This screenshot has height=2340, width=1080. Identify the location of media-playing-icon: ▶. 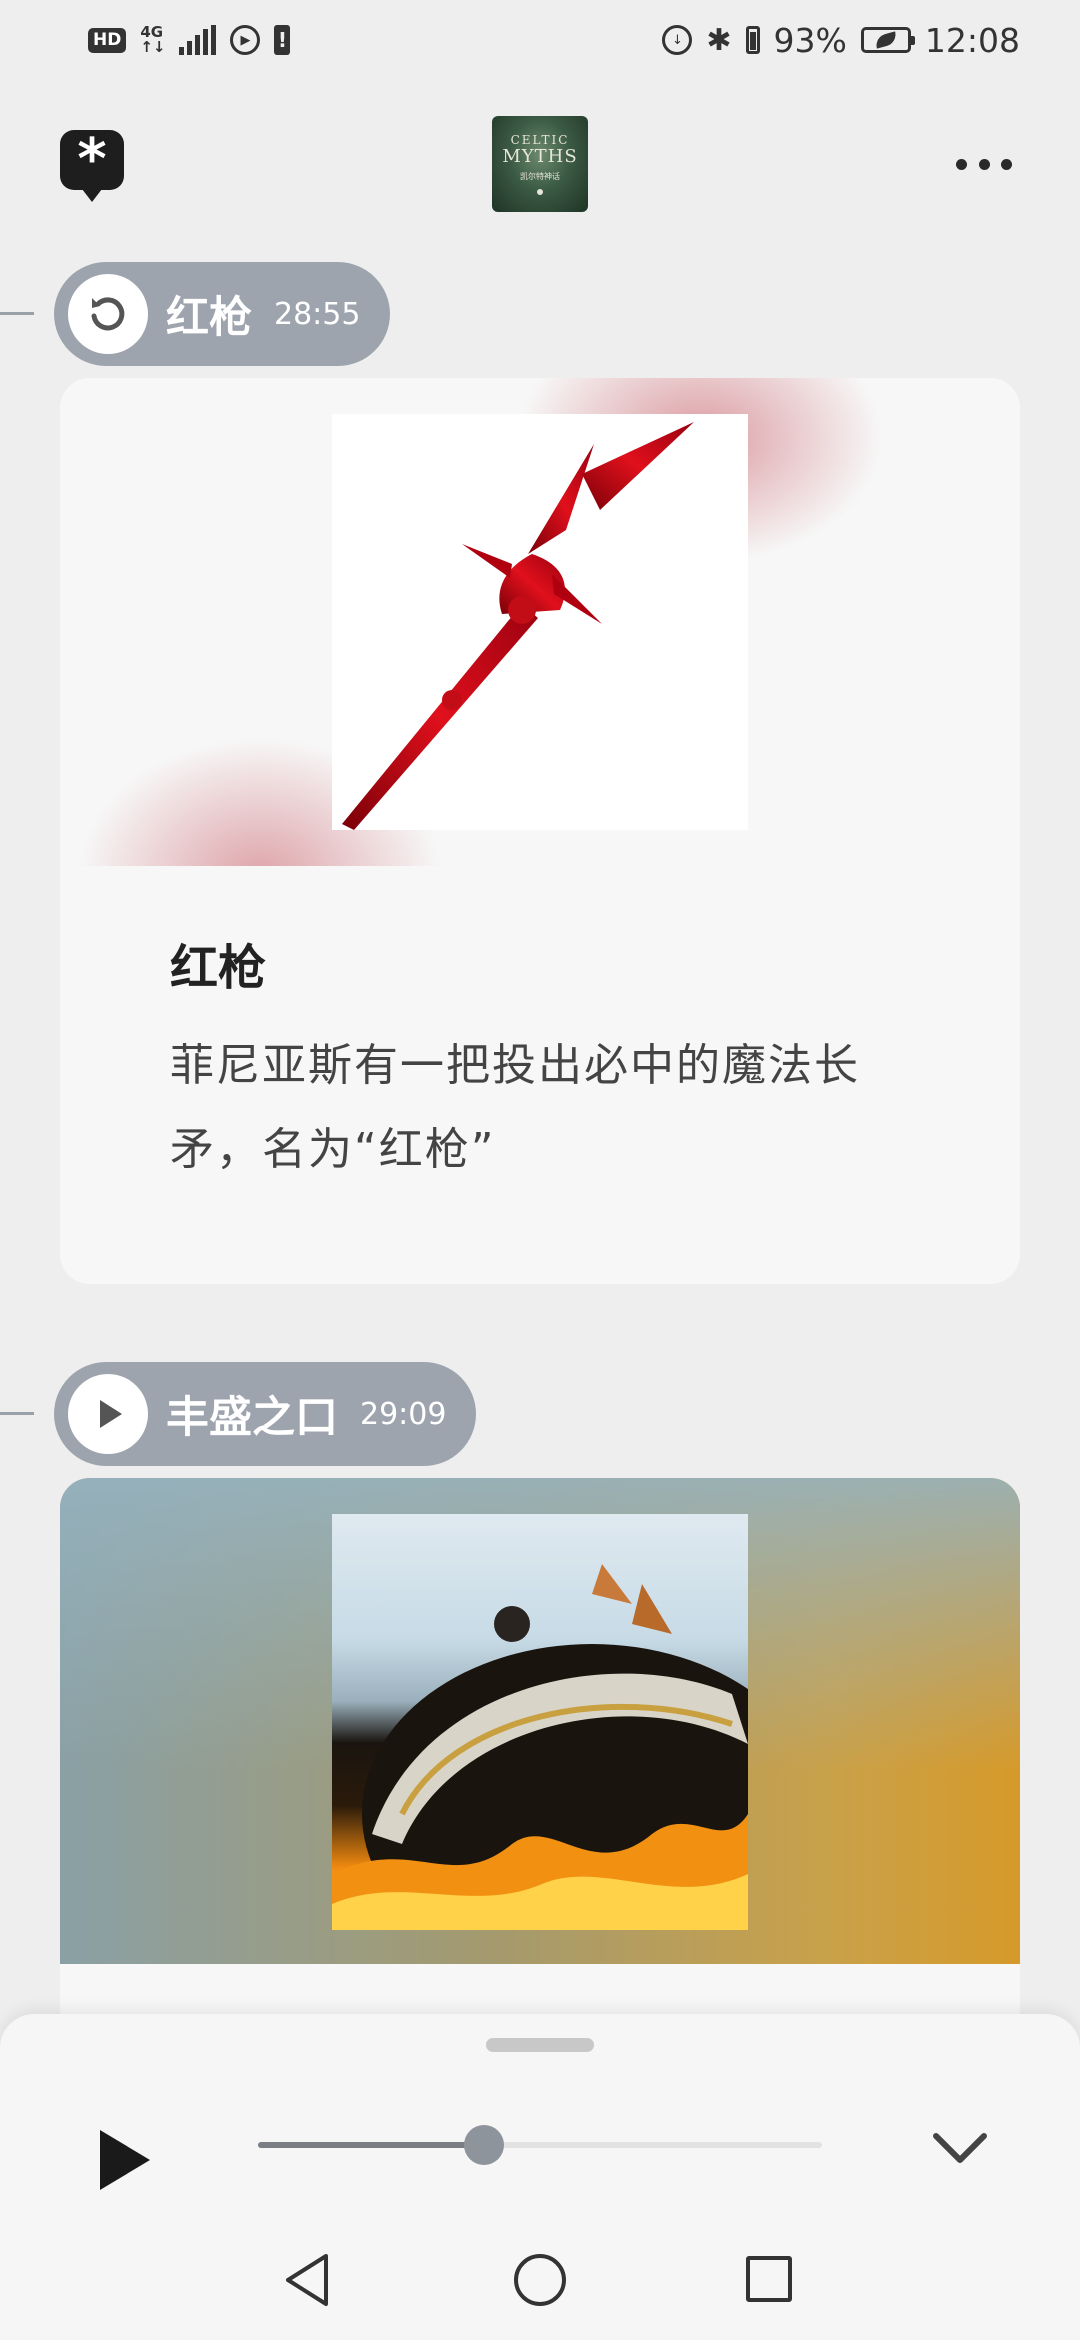
(245, 40).